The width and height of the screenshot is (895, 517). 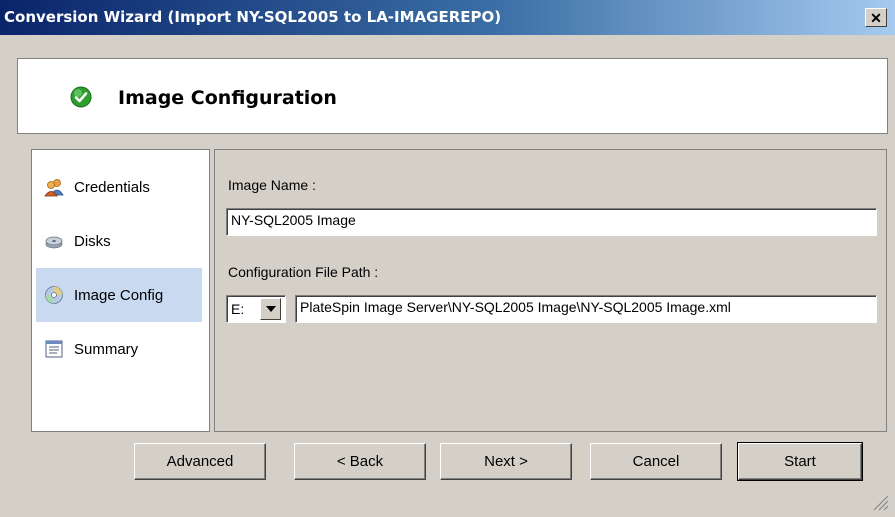 I want to click on next-button-label: Next >, so click(x=506, y=461).